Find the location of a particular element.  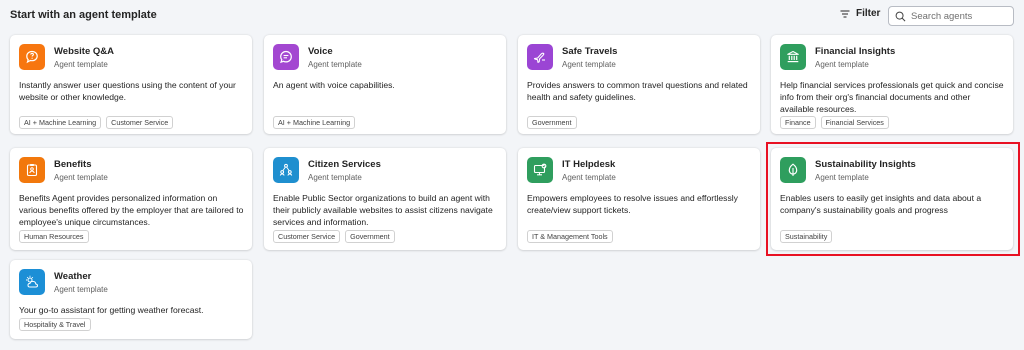

card-title: Citizen Services is located at coordinates (344, 164).